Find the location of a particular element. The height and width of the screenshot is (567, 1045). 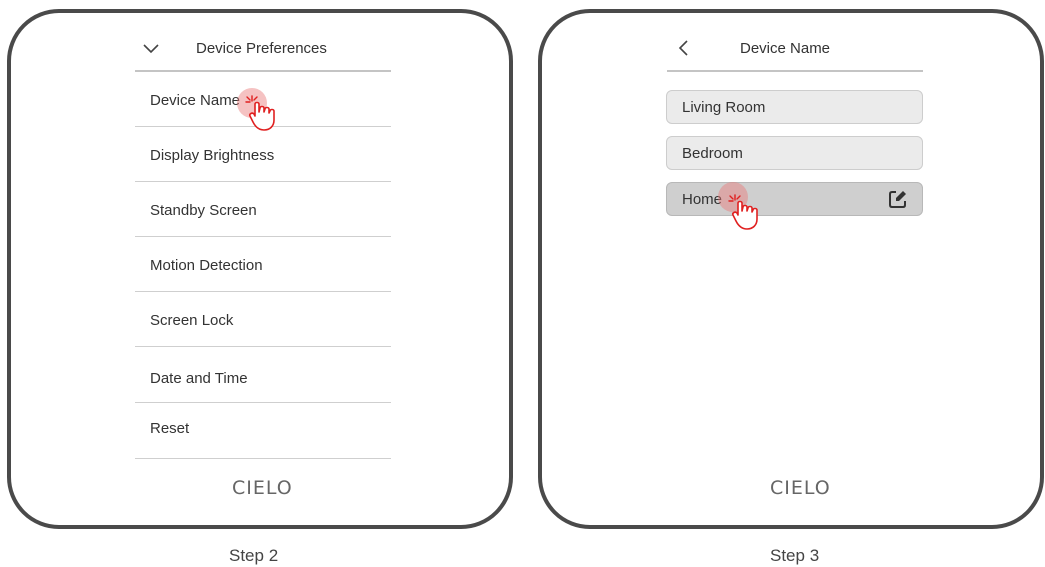

header-title: Device Name is located at coordinates (785, 48).